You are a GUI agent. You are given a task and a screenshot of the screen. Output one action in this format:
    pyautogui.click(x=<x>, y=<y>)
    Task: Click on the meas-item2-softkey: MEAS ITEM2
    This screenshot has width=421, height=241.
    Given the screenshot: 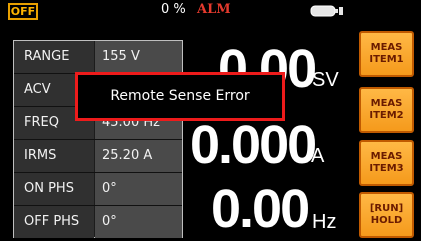 What is the action you would take?
    pyautogui.click(x=386, y=110)
    